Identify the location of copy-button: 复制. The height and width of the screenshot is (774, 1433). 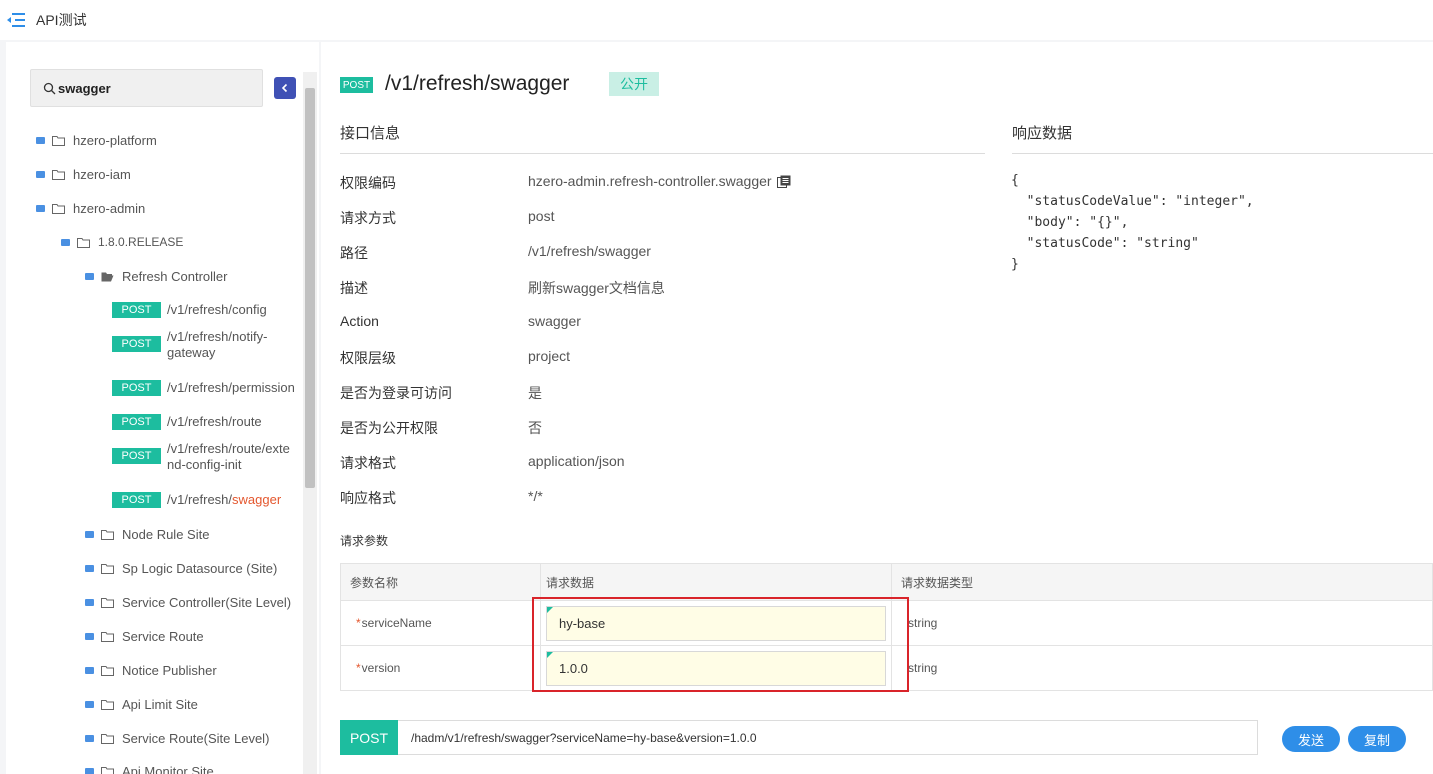
(1377, 739).